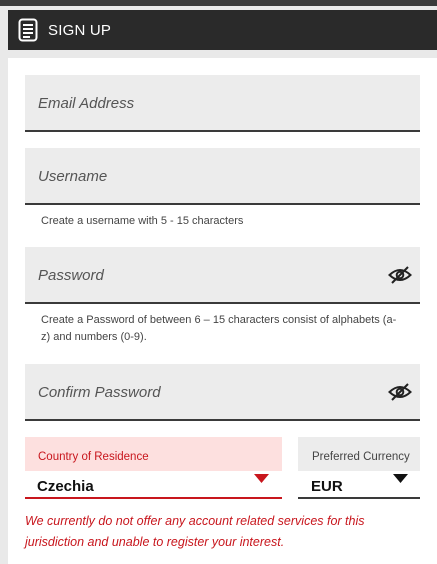 Image resolution: width=437 pixels, height=564 pixels. I want to click on username-placeholder: Username, so click(73, 176).